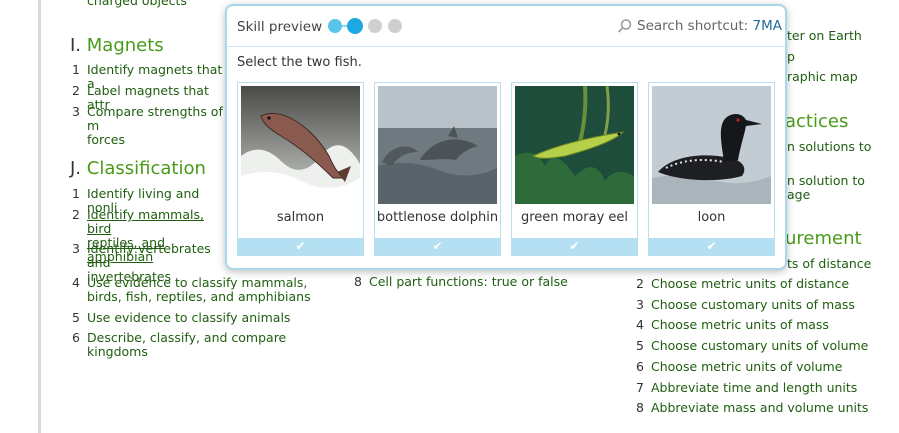  Describe the element at coordinates (437, 145) in the screenshot. I see `dolphin-photo-icon` at that location.